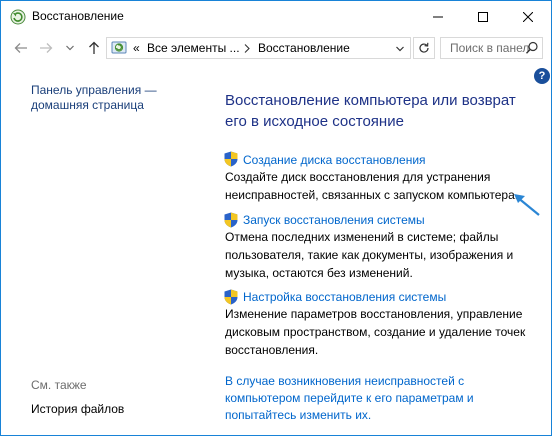  What do you see at coordinates (349, 398) in the screenshot?
I see `bottom-link-line-2: компьютером перейдите к его параметрам и` at bounding box center [349, 398].